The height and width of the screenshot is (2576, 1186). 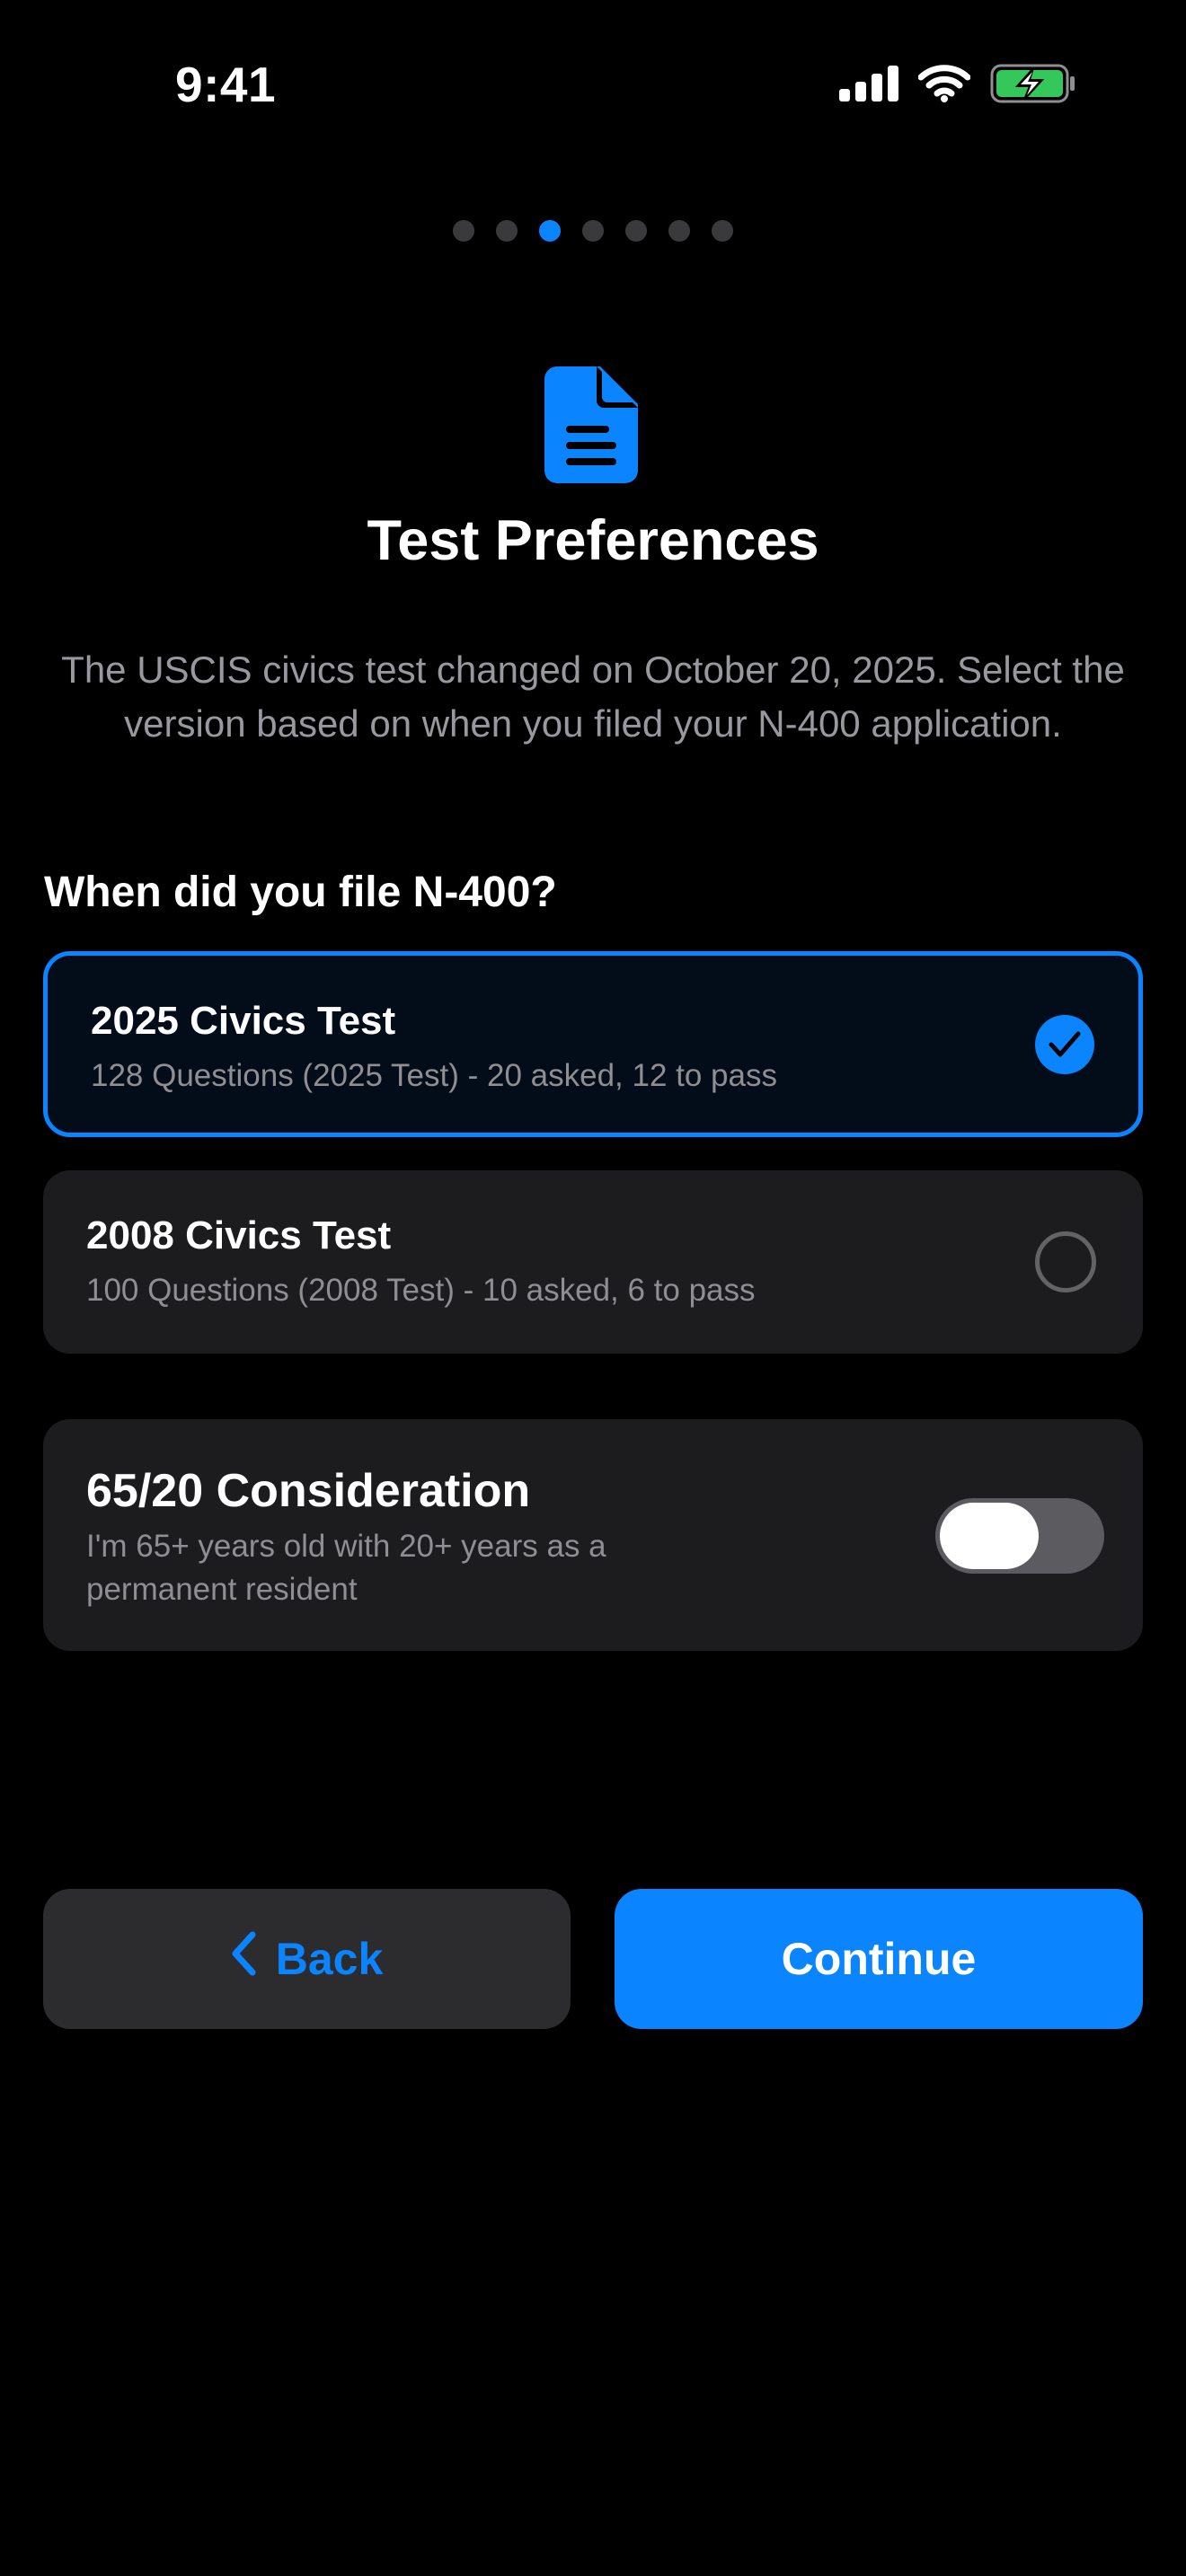 What do you see at coordinates (593, 540) in the screenshot?
I see `page-title: Test Preferences` at bounding box center [593, 540].